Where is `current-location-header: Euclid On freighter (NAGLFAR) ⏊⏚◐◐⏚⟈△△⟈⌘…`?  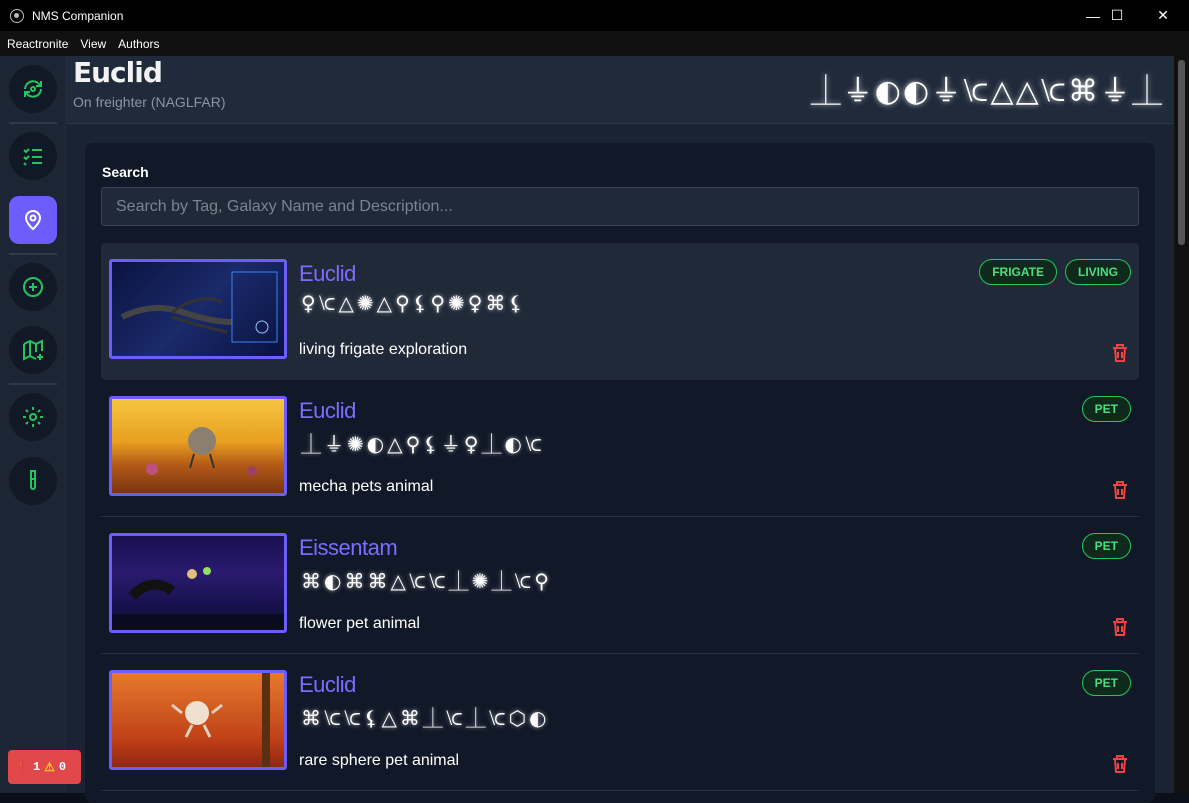
current-location-header: Euclid On freighter (NAGLFAR) ⏊⏚◐◐⏚⟈△△⟈⌘… is located at coordinates (620, 90).